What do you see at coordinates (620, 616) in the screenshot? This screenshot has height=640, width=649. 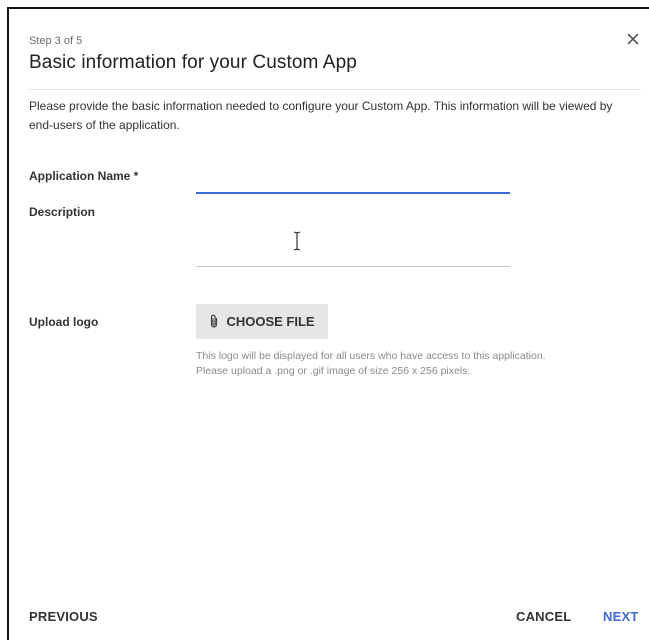 I see `next-button: NEXT` at bounding box center [620, 616].